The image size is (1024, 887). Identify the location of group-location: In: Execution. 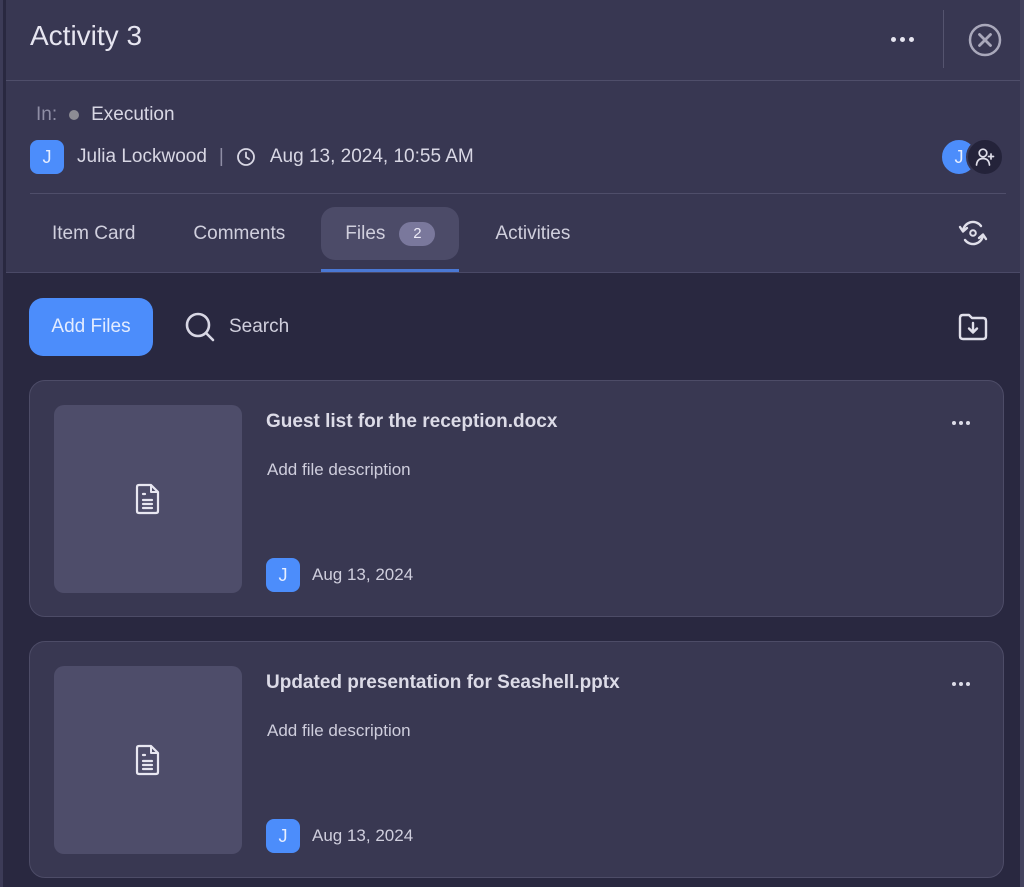
(105, 115).